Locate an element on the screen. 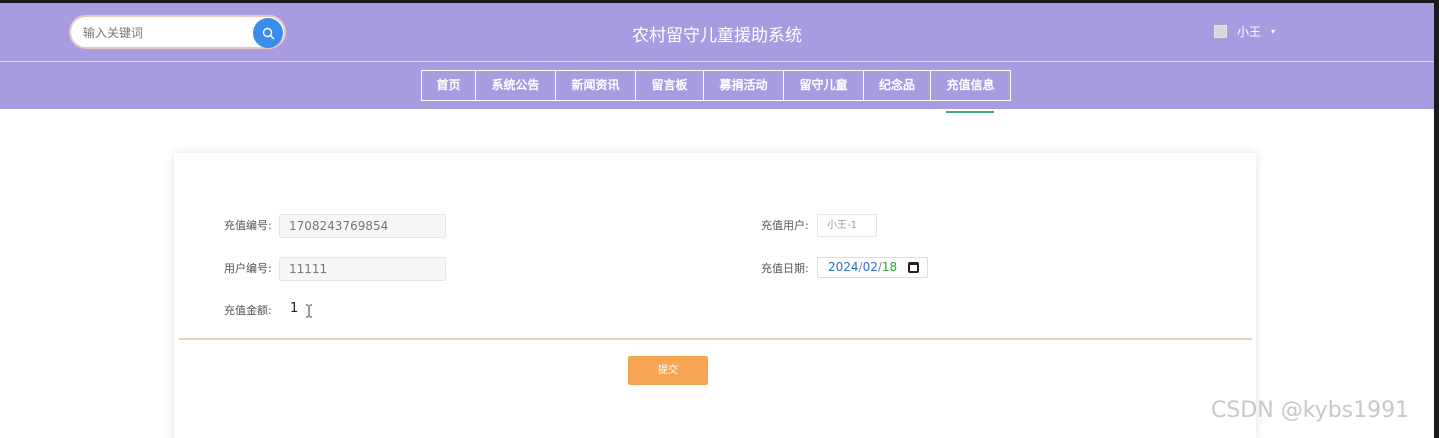 Image resolution: width=1439 pixels, height=438 pixels. nav-item-donation-events: 募捐活动 is located at coordinates (744, 85).